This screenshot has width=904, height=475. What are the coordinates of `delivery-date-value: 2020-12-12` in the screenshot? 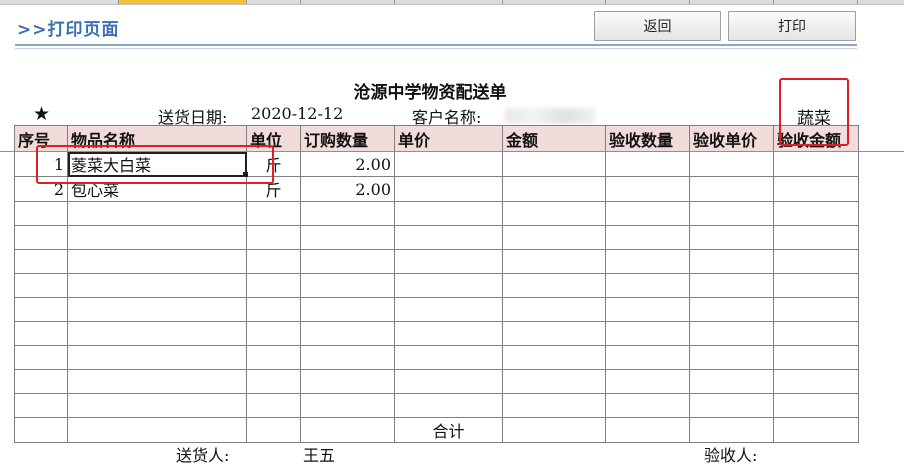 It's located at (297, 113).